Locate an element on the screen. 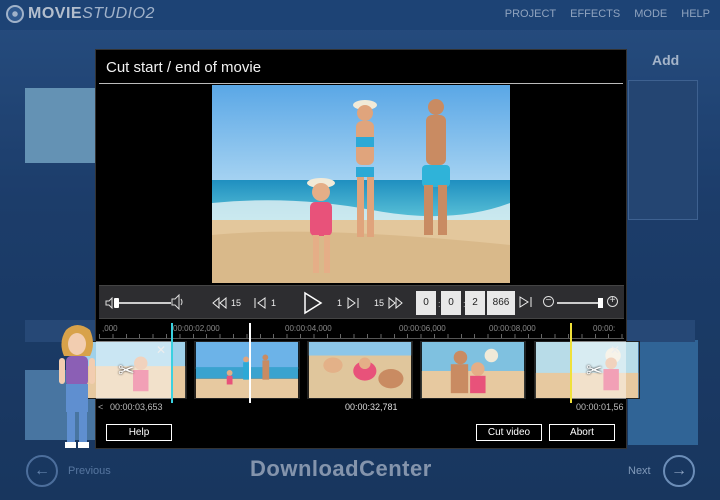  ruler-label: 00:00:04,000 is located at coordinates (308, 328).